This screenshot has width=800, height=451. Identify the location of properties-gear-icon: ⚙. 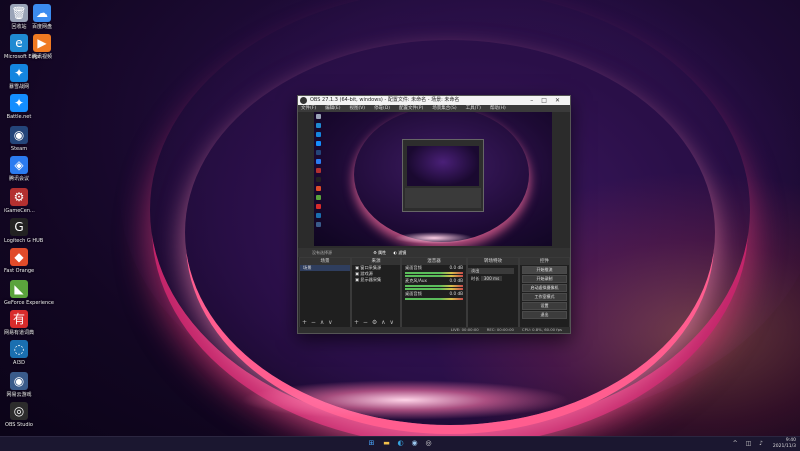
(375, 252).